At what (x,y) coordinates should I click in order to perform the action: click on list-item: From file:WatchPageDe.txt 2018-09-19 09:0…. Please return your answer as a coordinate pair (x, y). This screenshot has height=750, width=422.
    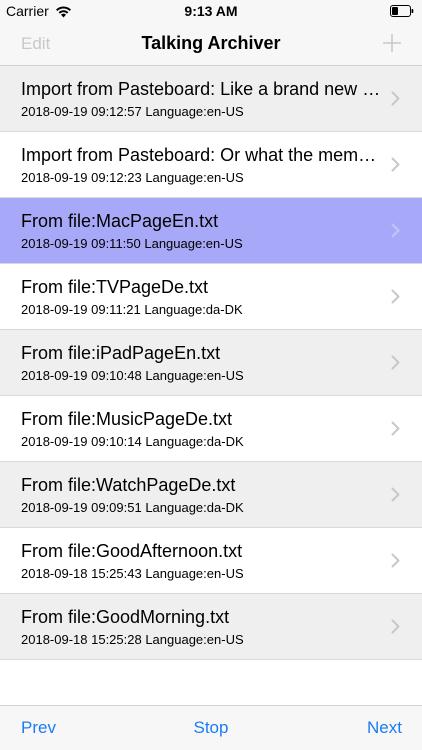
    Looking at the image, I should click on (211, 495).